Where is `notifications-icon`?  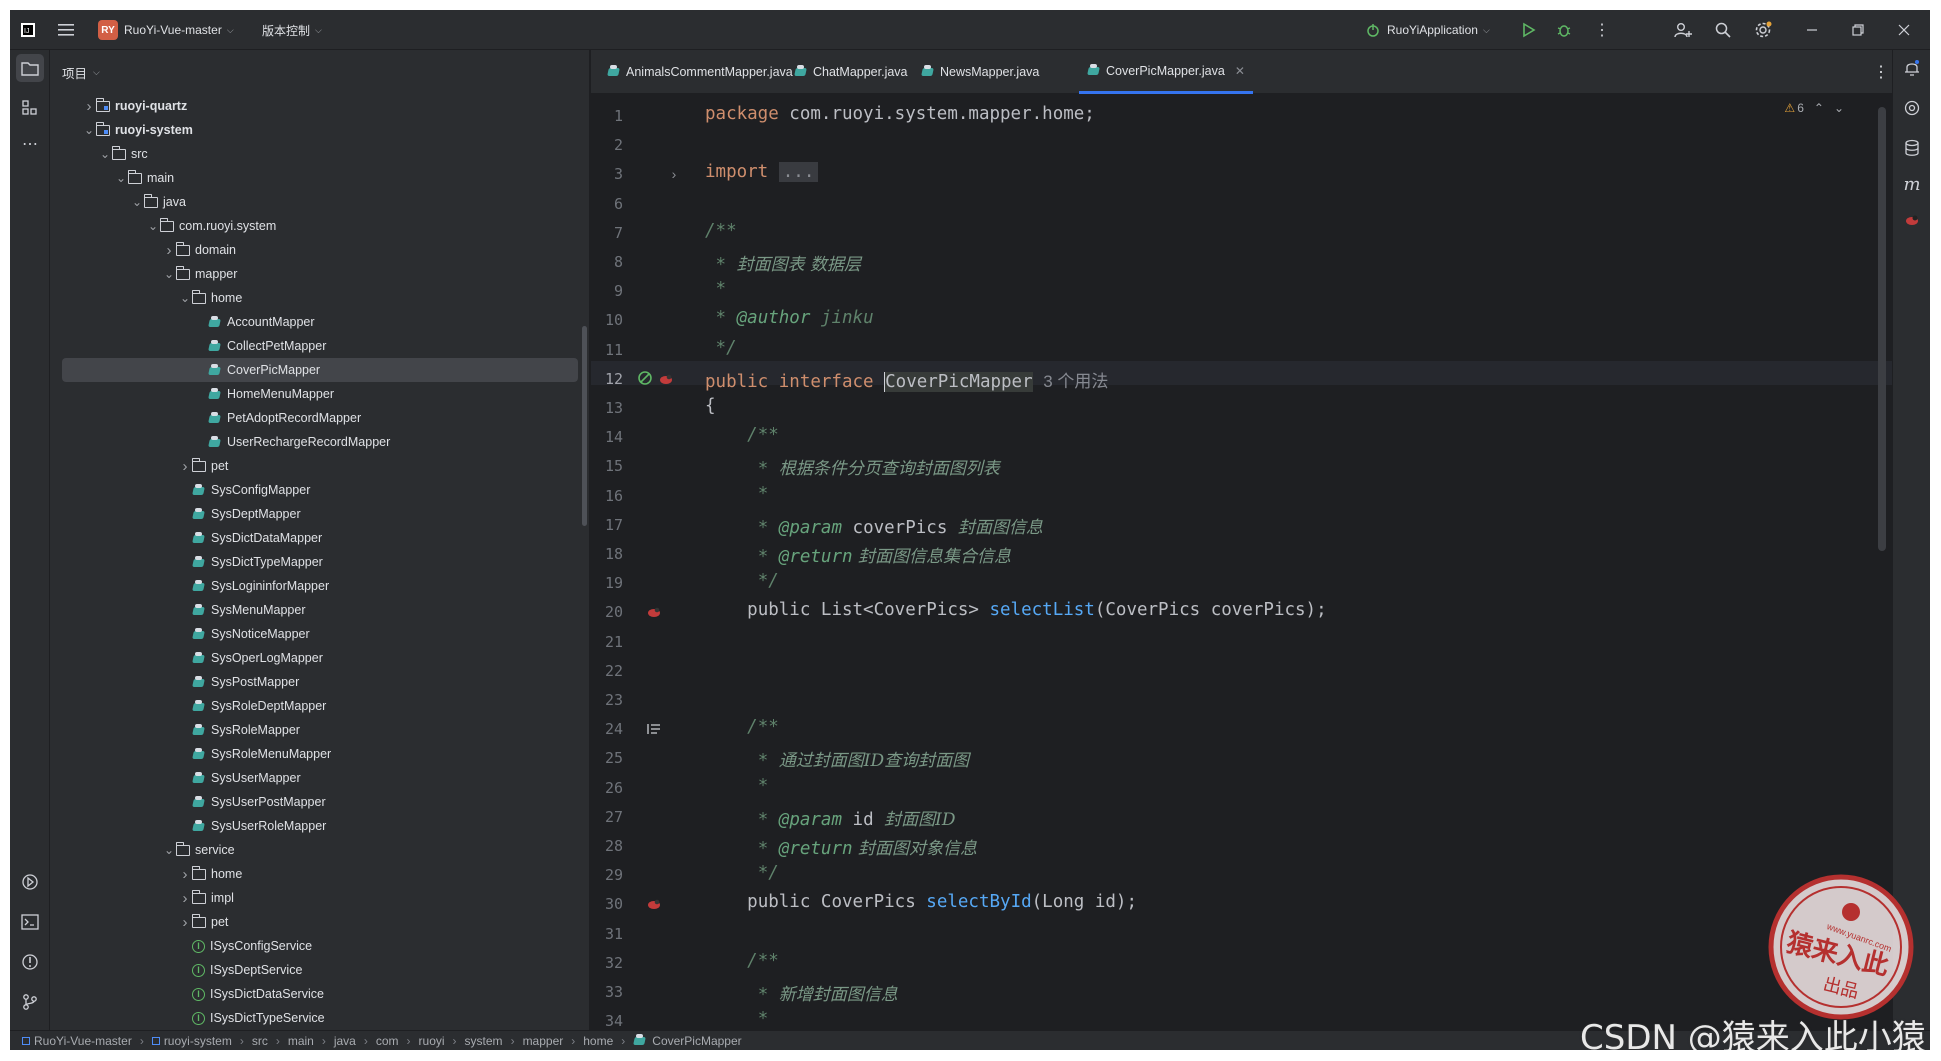
notifications-icon is located at coordinates (1912, 68).